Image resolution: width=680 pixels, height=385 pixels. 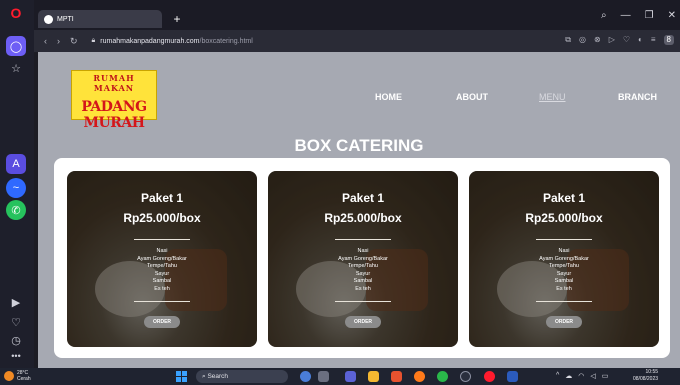 What do you see at coordinates (472, 97) in the screenshot?
I see `nav-about: ABOUT` at bounding box center [472, 97].